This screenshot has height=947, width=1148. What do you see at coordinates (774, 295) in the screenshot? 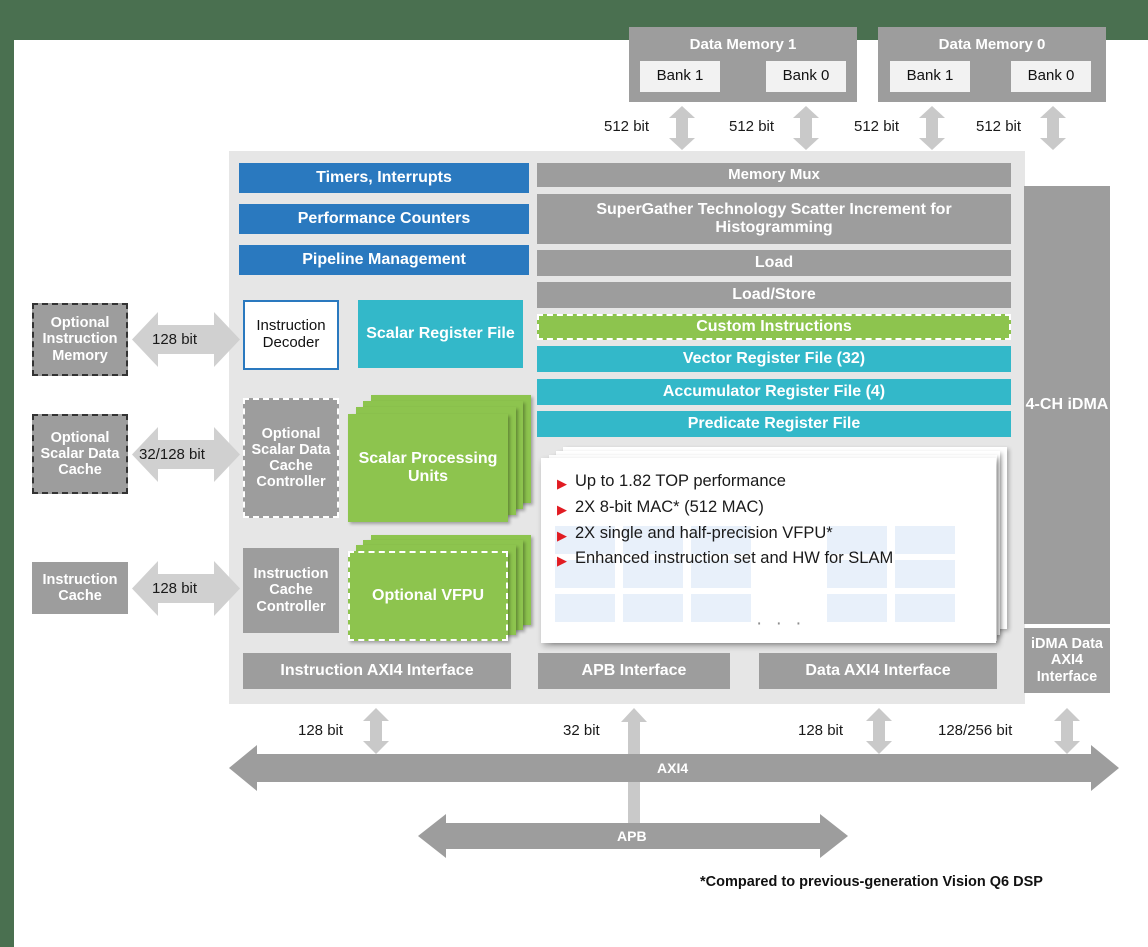
I see `row-load-store: Load/Store` at bounding box center [774, 295].